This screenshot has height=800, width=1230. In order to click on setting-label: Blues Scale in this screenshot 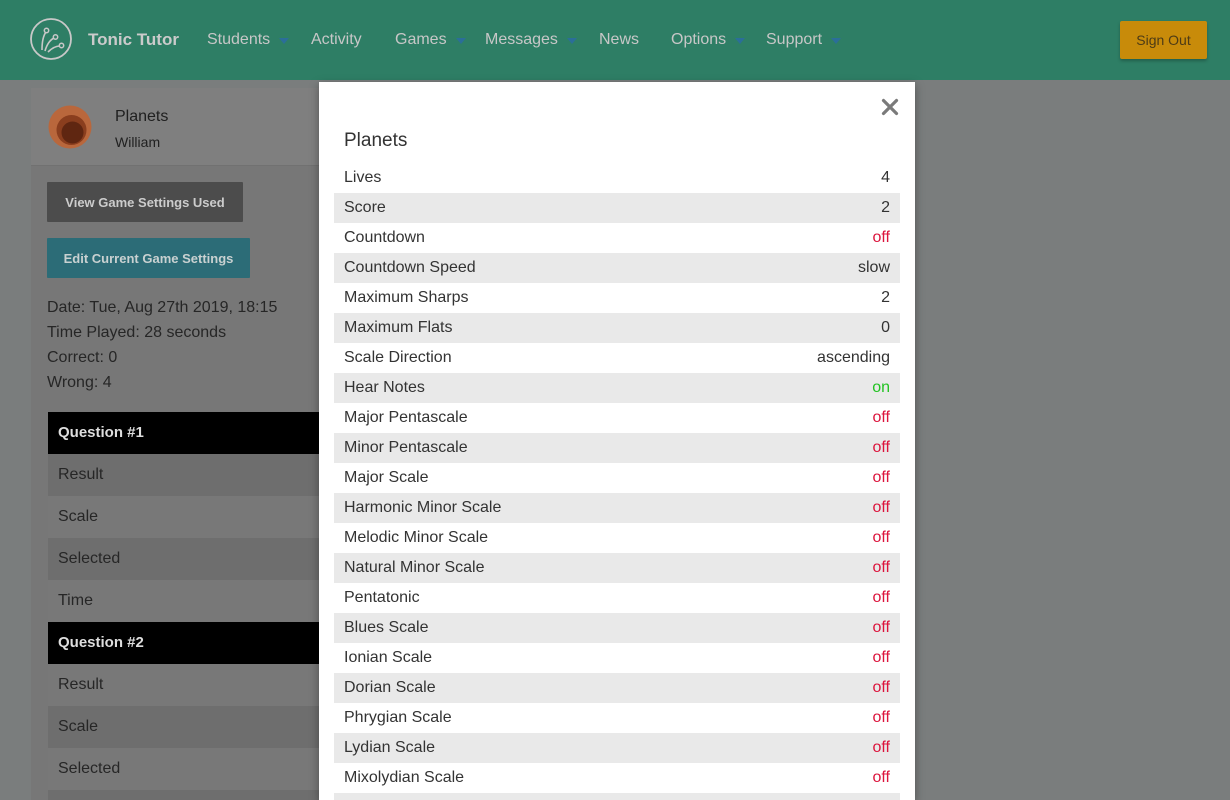, I will do `click(386, 627)`.